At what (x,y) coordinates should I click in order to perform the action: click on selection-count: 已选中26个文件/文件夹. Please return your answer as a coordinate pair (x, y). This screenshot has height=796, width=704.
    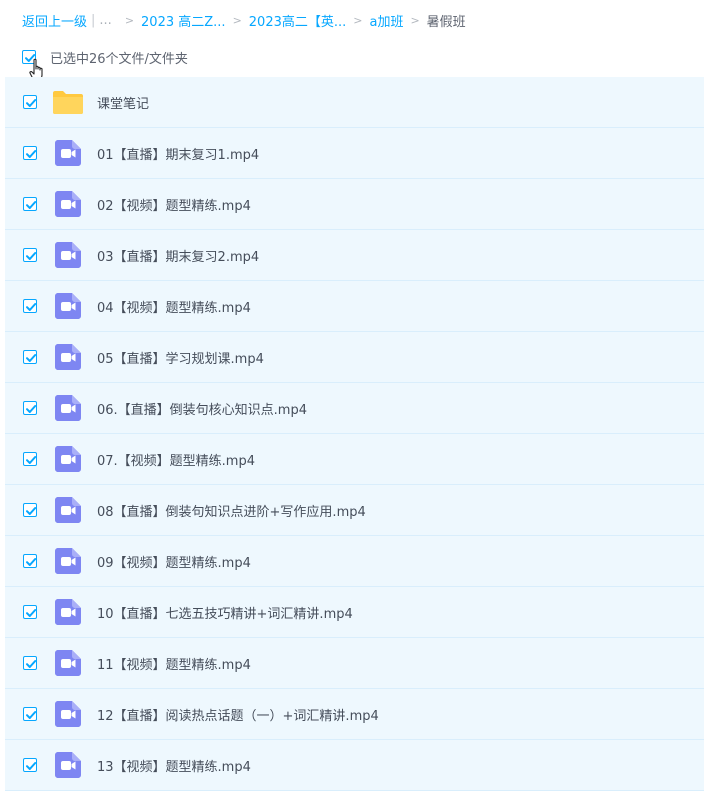
    Looking at the image, I should click on (119, 59).